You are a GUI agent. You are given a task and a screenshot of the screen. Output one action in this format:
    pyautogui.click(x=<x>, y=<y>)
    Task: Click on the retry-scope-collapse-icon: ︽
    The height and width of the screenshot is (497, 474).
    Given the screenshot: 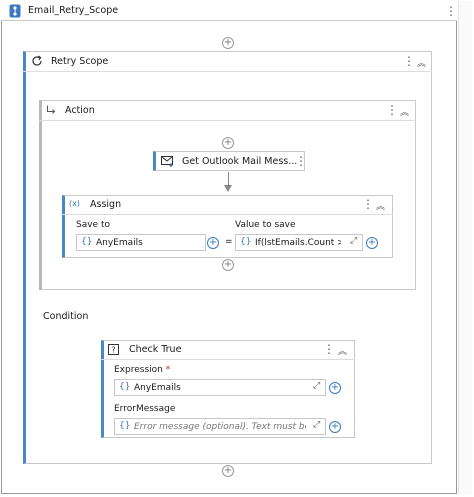 What is the action you would take?
    pyautogui.click(x=421, y=62)
    